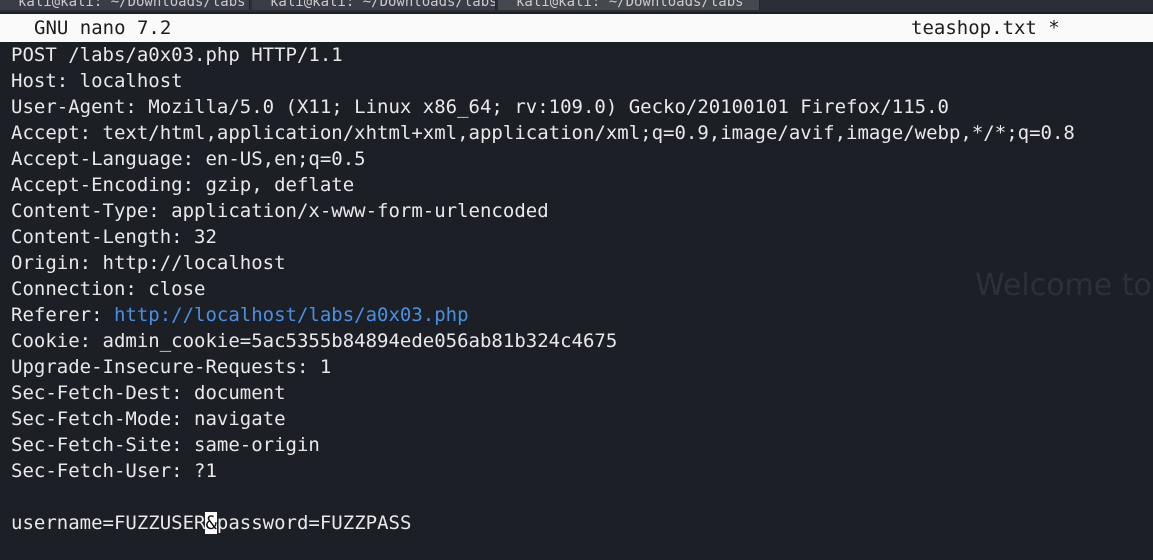  Describe the element at coordinates (171, 367) in the screenshot. I see `file-line: Upgrade-Insecure-Requests: 1` at that location.